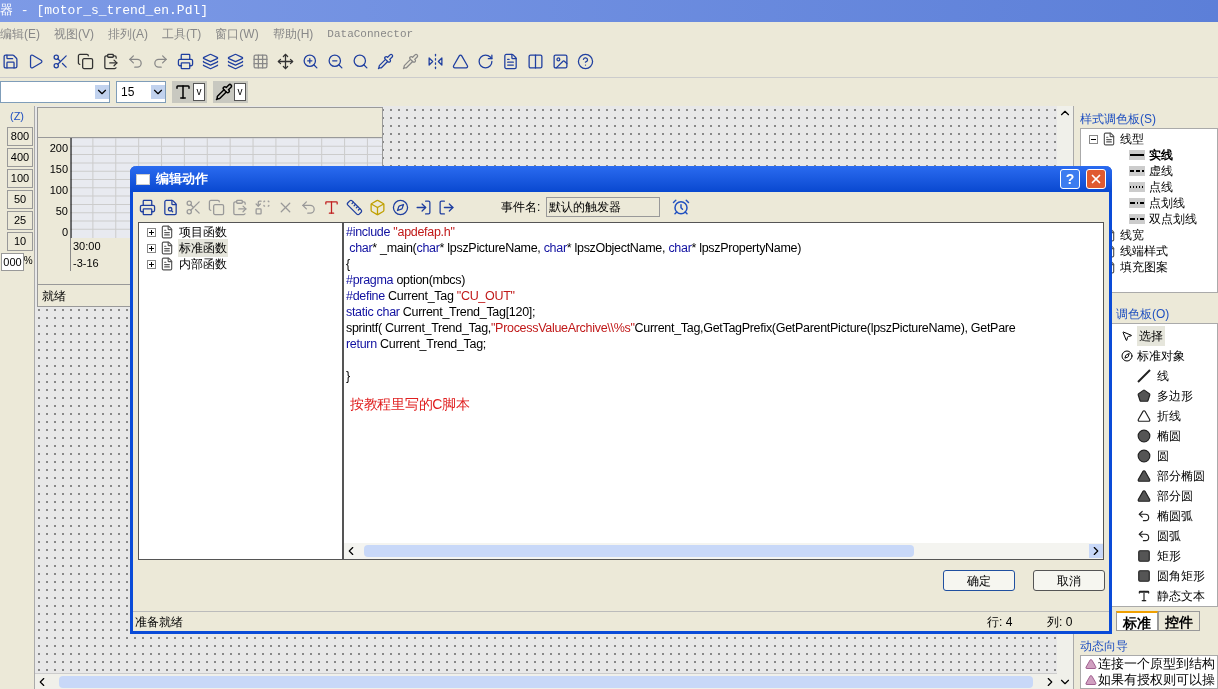 The width and height of the screenshot is (1218, 689). I want to click on list-item: 选择, so click(1151, 335).